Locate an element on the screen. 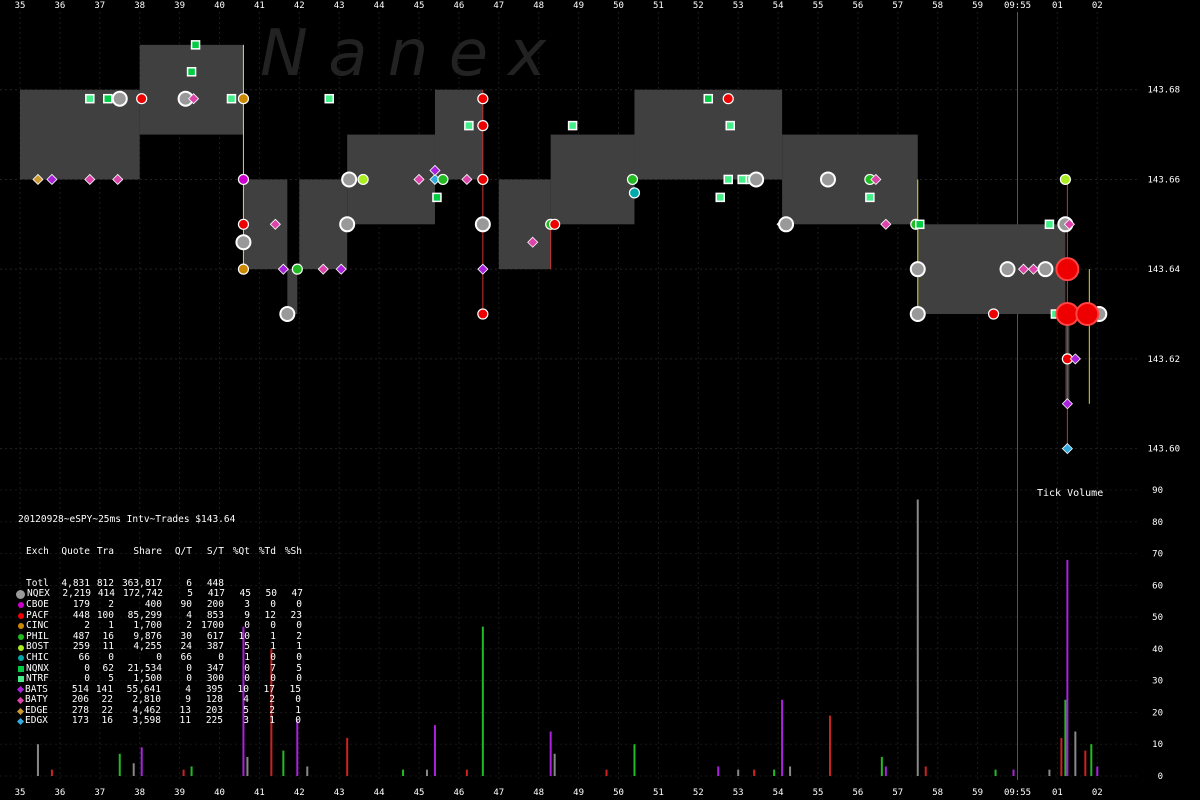  x-tick-label-bottom: 50 is located at coordinates (618, 793).